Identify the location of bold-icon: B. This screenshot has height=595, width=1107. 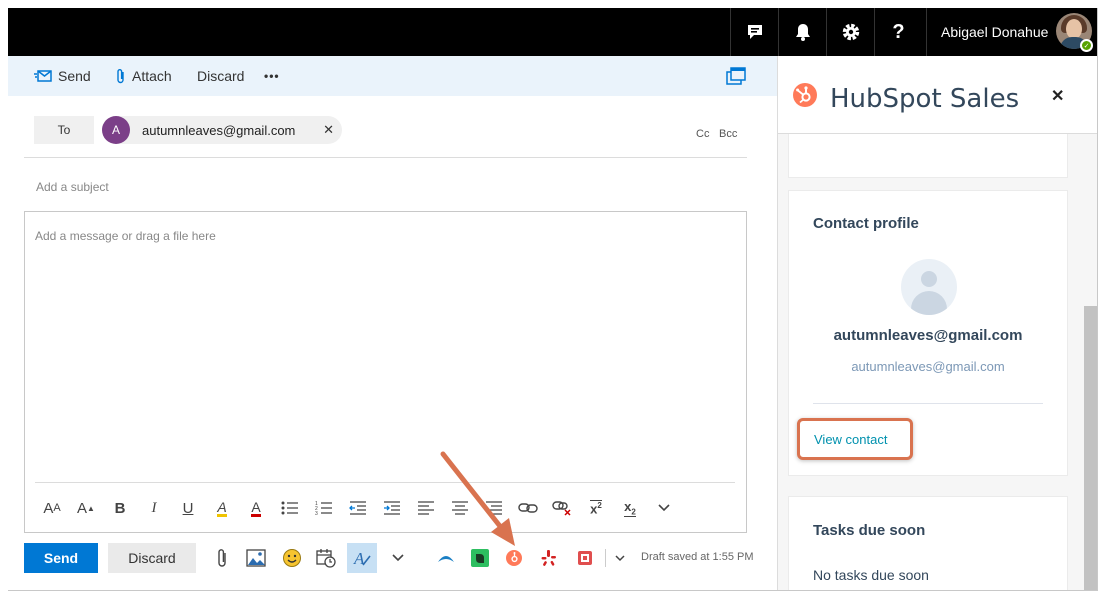
(120, 508).